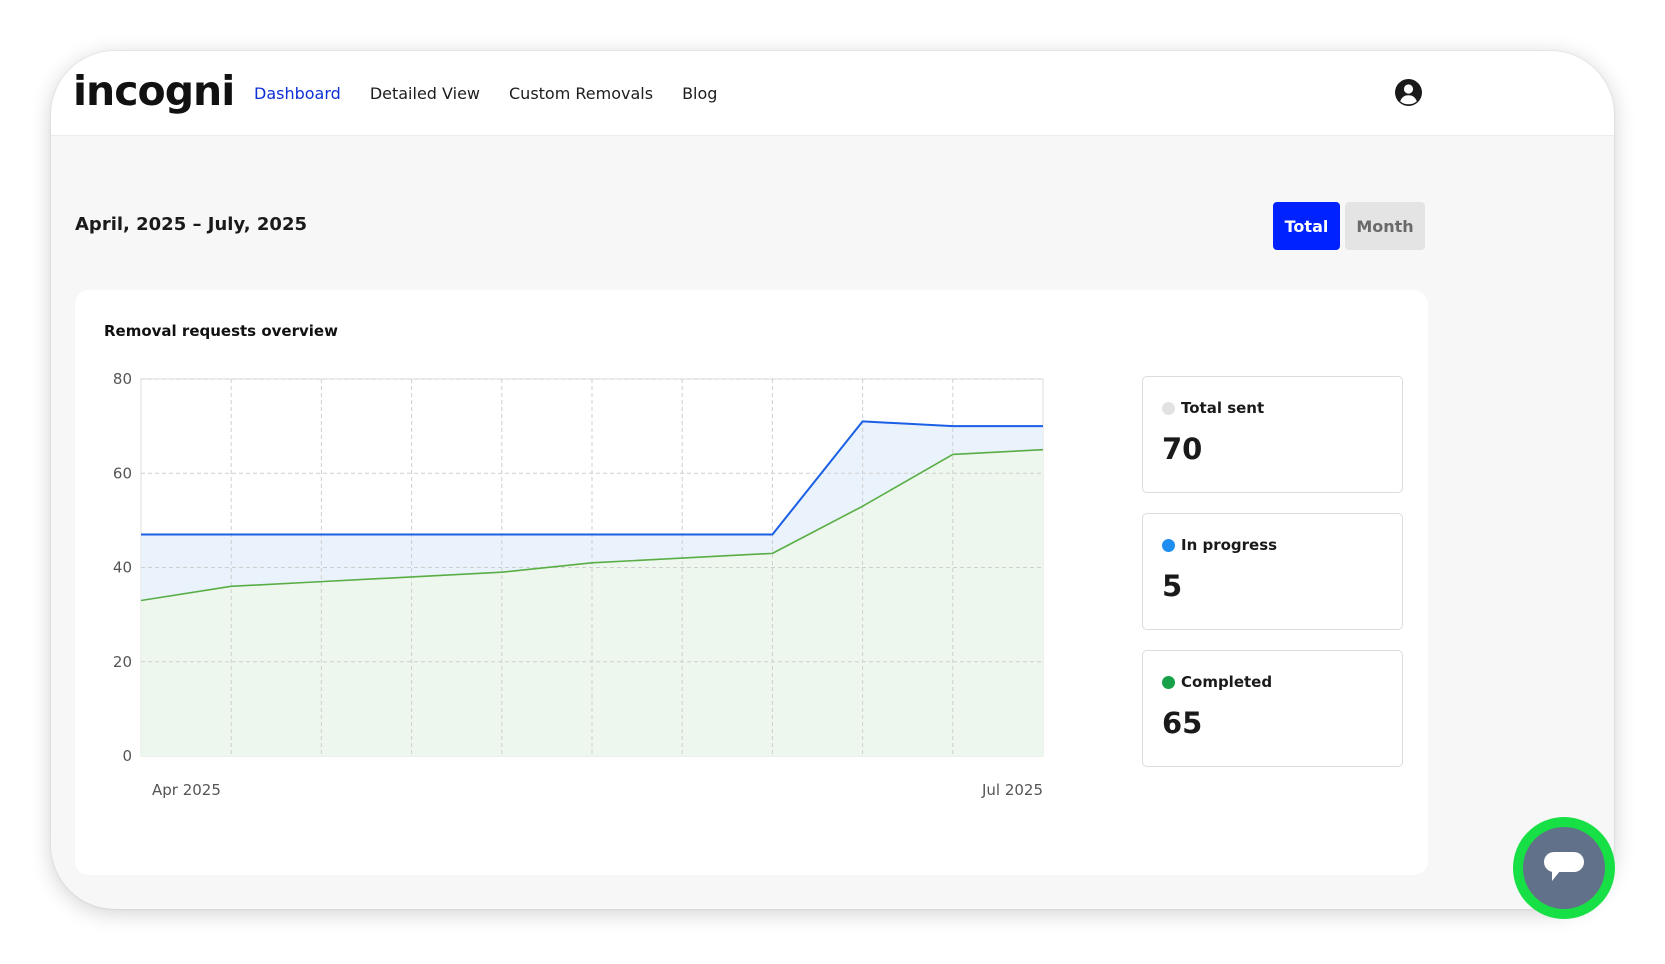 The height and width of the screenshot is (964, 1665). Describe the element at coordinates (191, 224) in the screenshot. I see `date-range-label: April, 2025 – July, 2025` at that location.